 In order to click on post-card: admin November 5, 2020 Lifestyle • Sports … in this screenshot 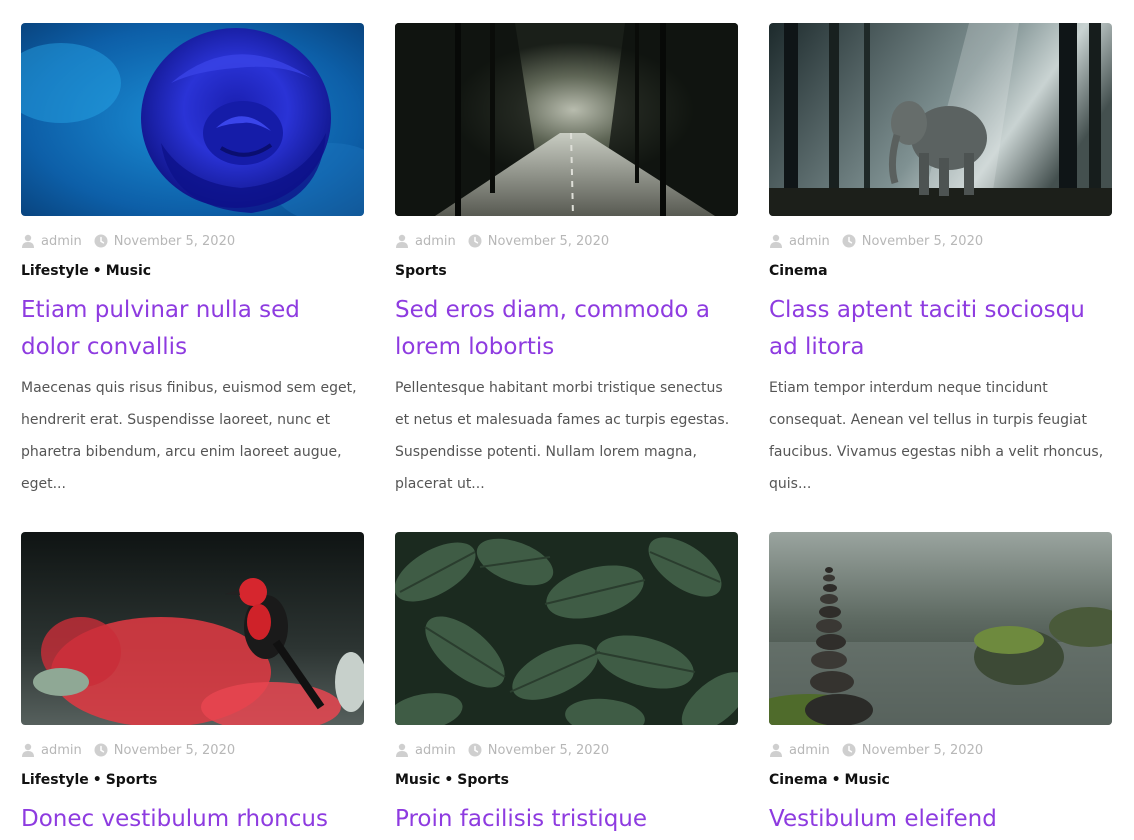, I will do `click(192, 685)`.